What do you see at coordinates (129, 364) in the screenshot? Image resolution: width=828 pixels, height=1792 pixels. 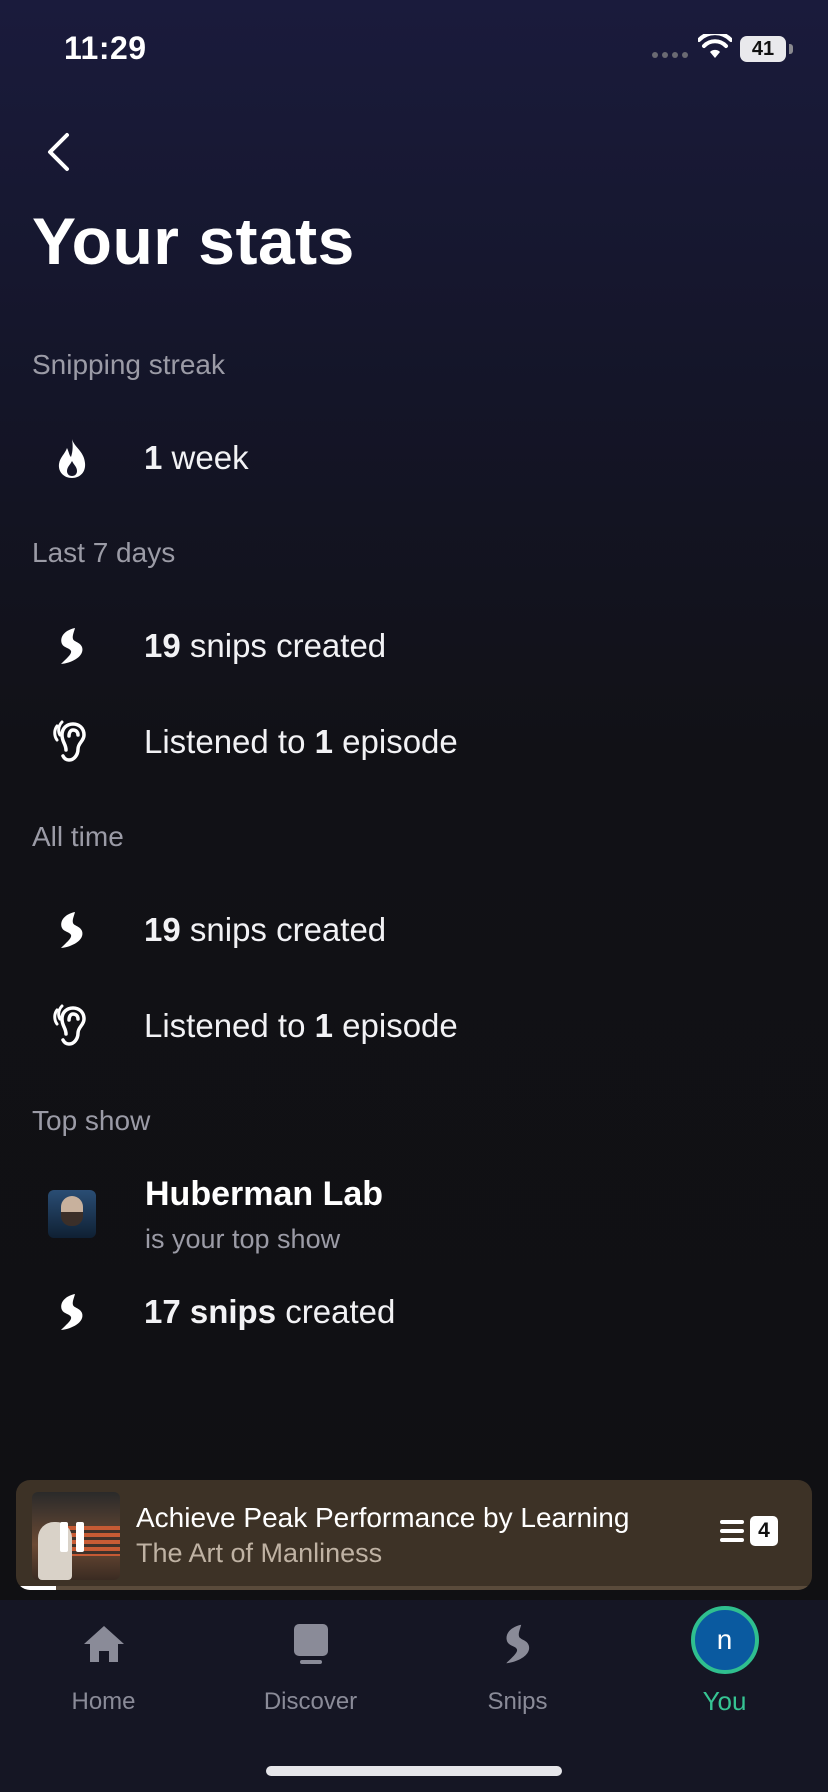 I see `section-label-streak: Snipping streak` at bounding box center [129, 364].